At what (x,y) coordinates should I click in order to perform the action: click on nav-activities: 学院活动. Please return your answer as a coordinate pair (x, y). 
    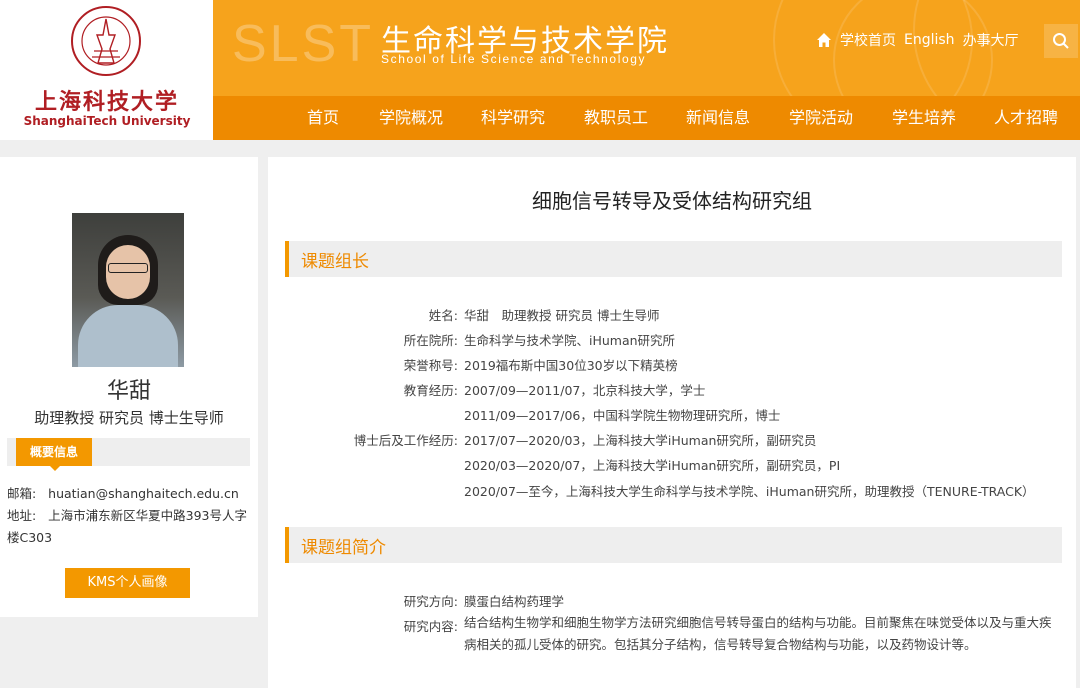
    Looking at the image, I should click on (821, 118).